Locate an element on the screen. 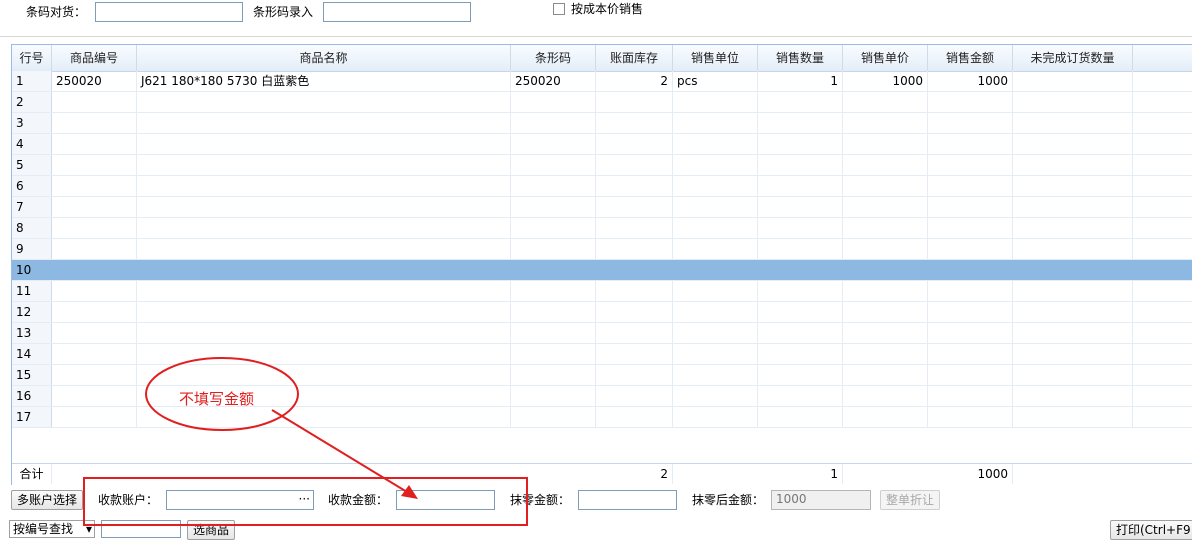 The width and height of the screenshot is (1192, 540). annotation-overlay is located at coordinates (305, 441).